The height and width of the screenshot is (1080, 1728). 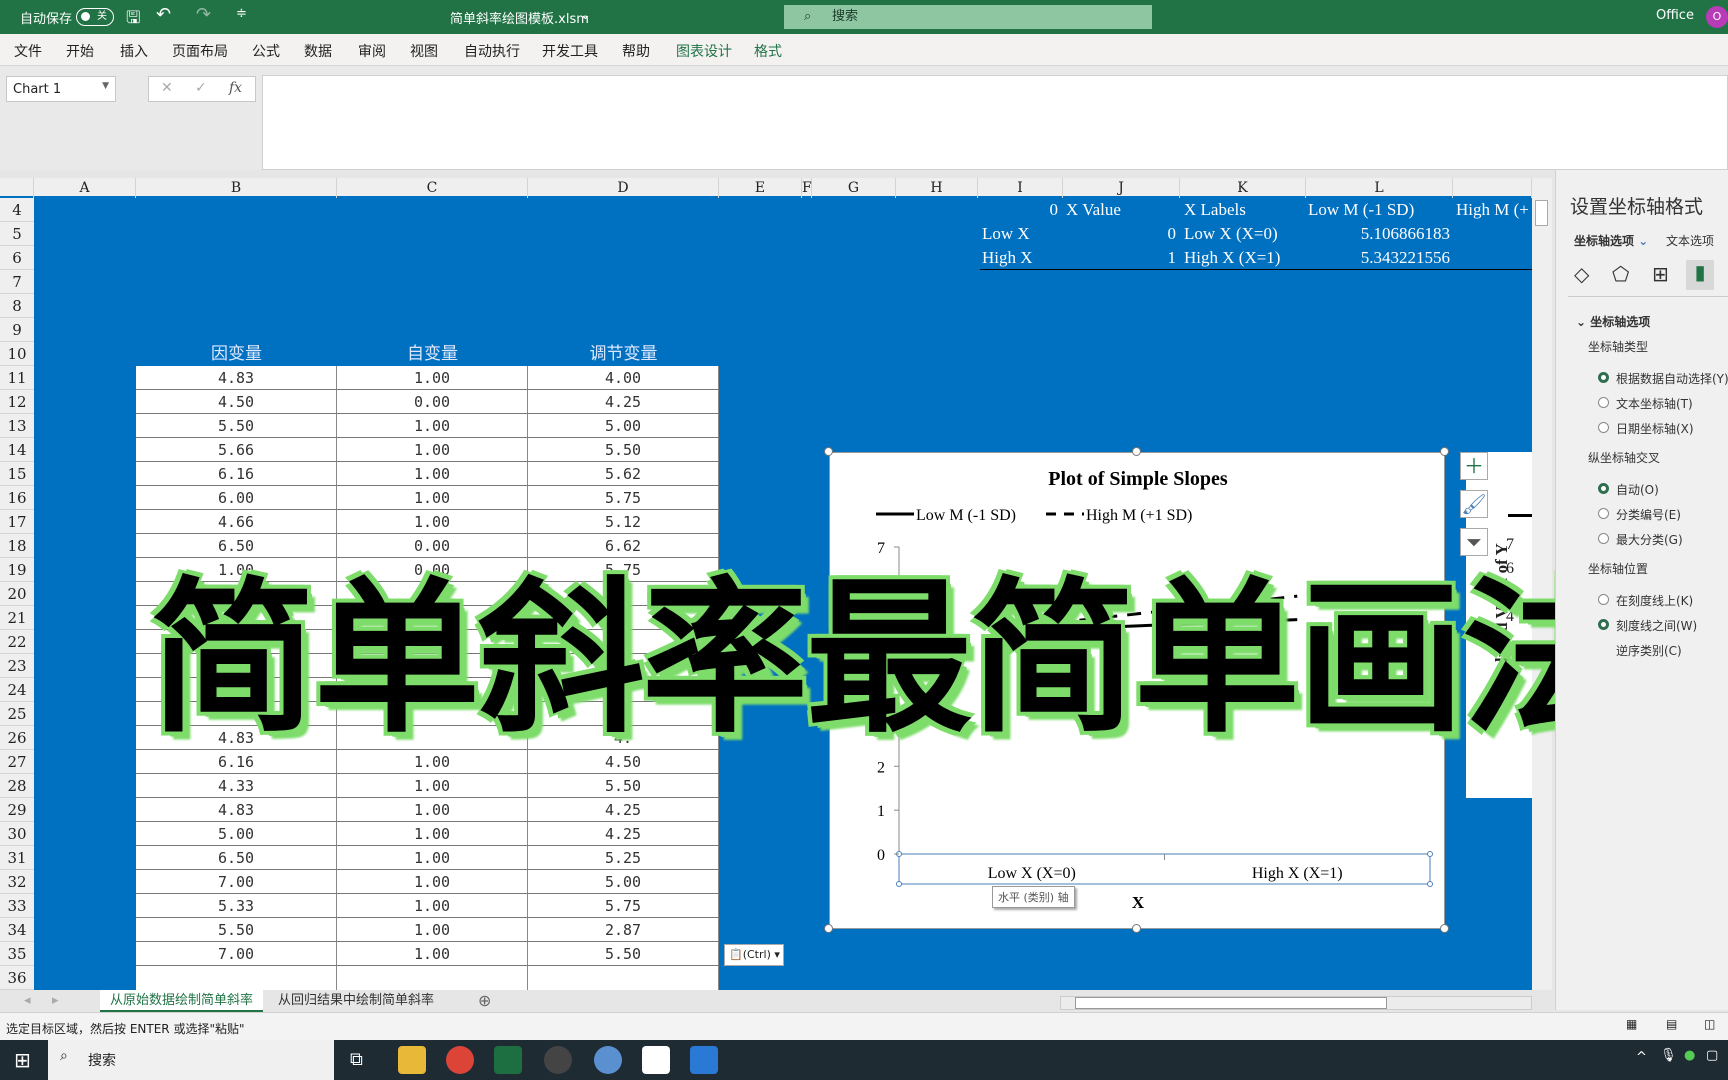 What do you see at coordinates (1121, 188) in the screenshot?
I see `column-header-J: J` at bounding box center [1121, 188].